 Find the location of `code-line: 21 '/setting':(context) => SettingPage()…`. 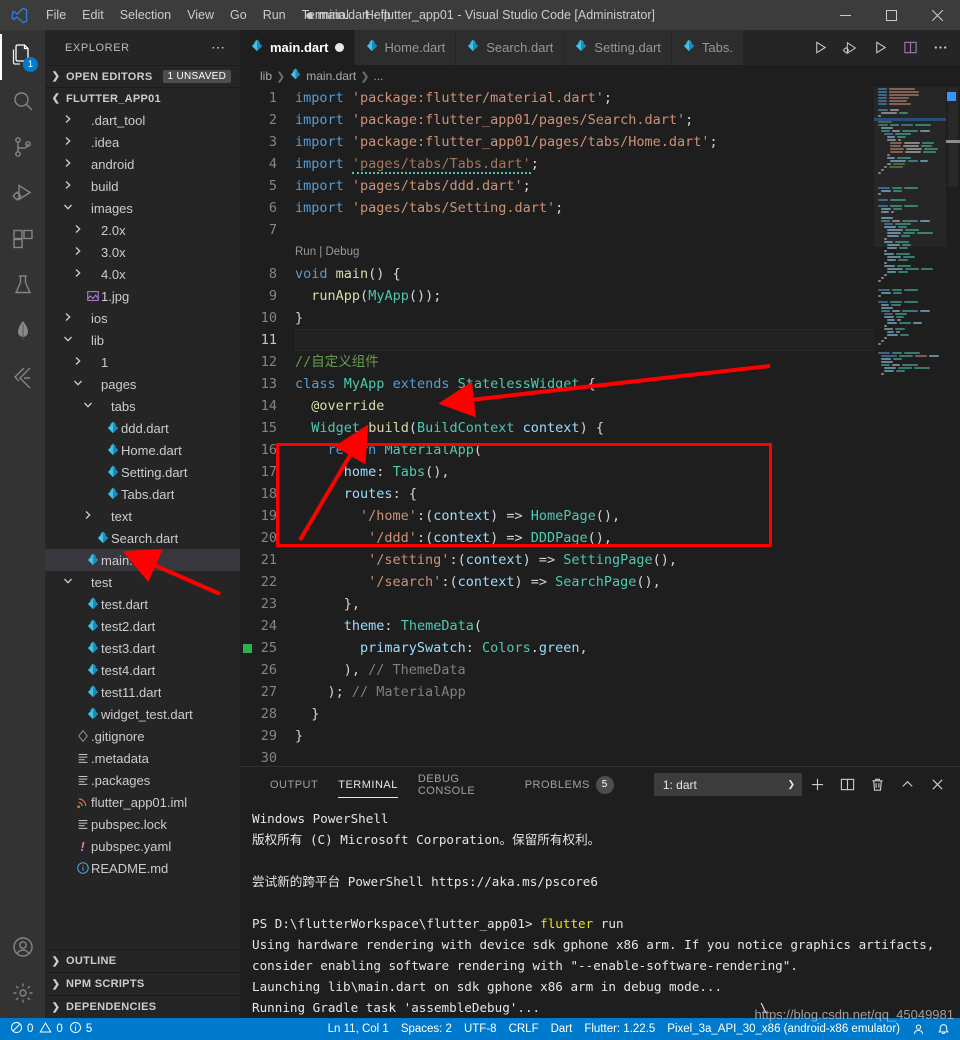

code-line: 21 '/setting':(context) => SettingPage()… is located at coordinates (600, 560).